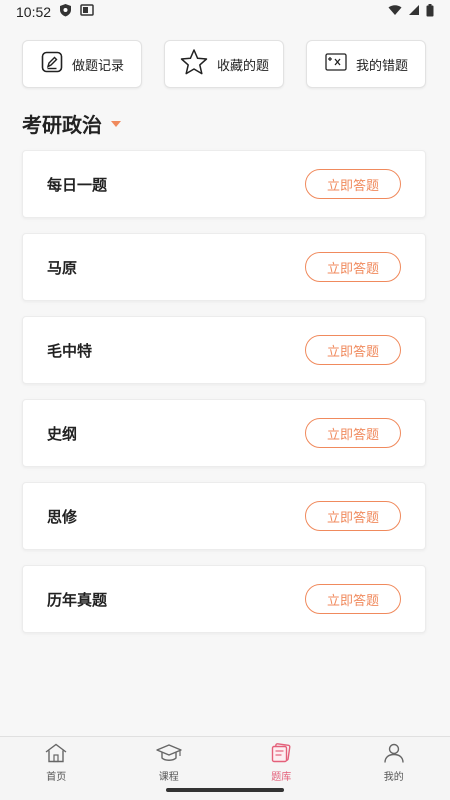 This screenshot has width=450, height=800. What do you see at coordinates (393, 777) in the screenshot?
I see `nav-label: 我的` at bounding box center [393, 777].